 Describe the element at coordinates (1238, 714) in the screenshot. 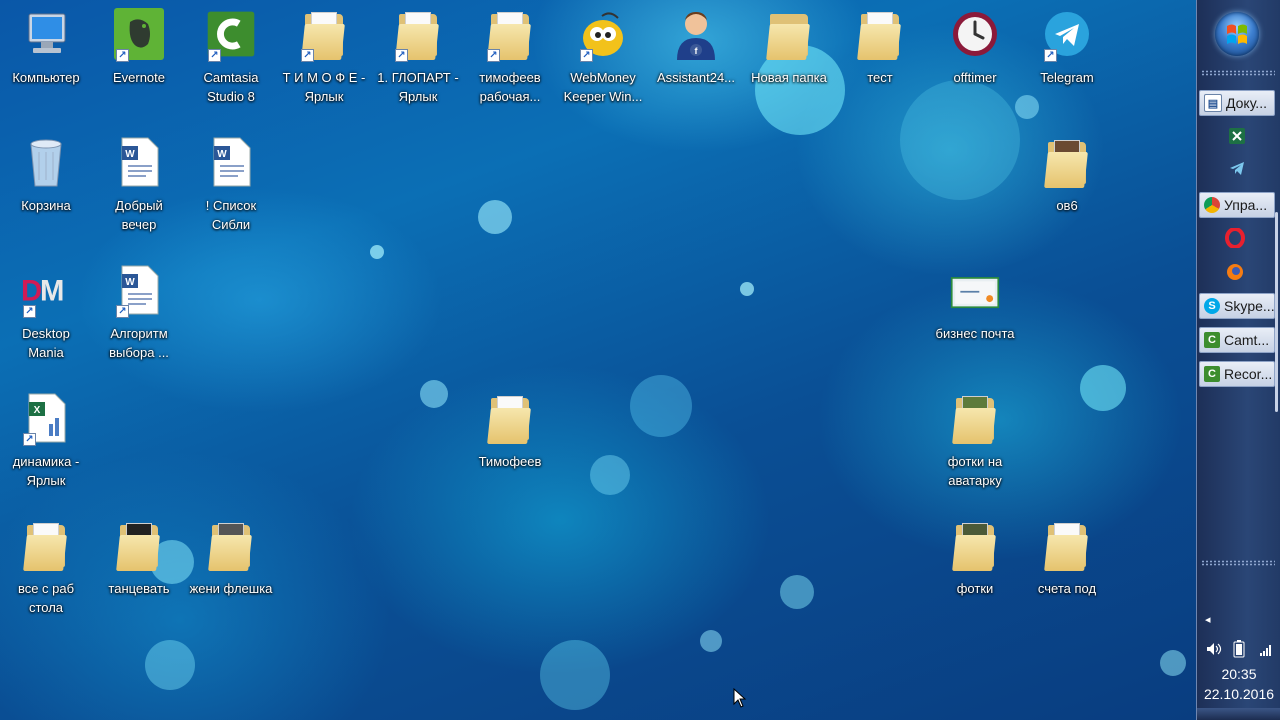

I see `show-desktop-button` at that location.